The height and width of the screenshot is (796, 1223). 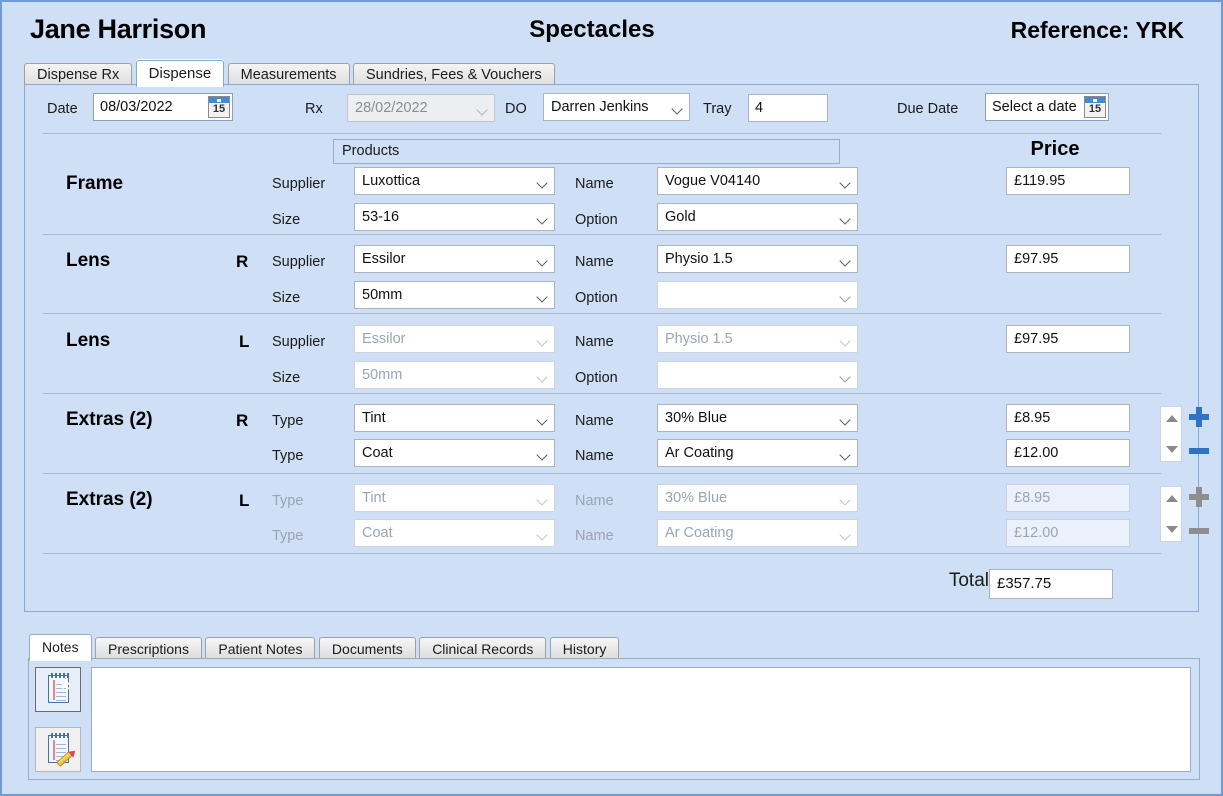 What do you see at coordinates (1171, 514) in the screenshot?
I see `extras-l-scrollbar` at bounding box center [1171, 514].